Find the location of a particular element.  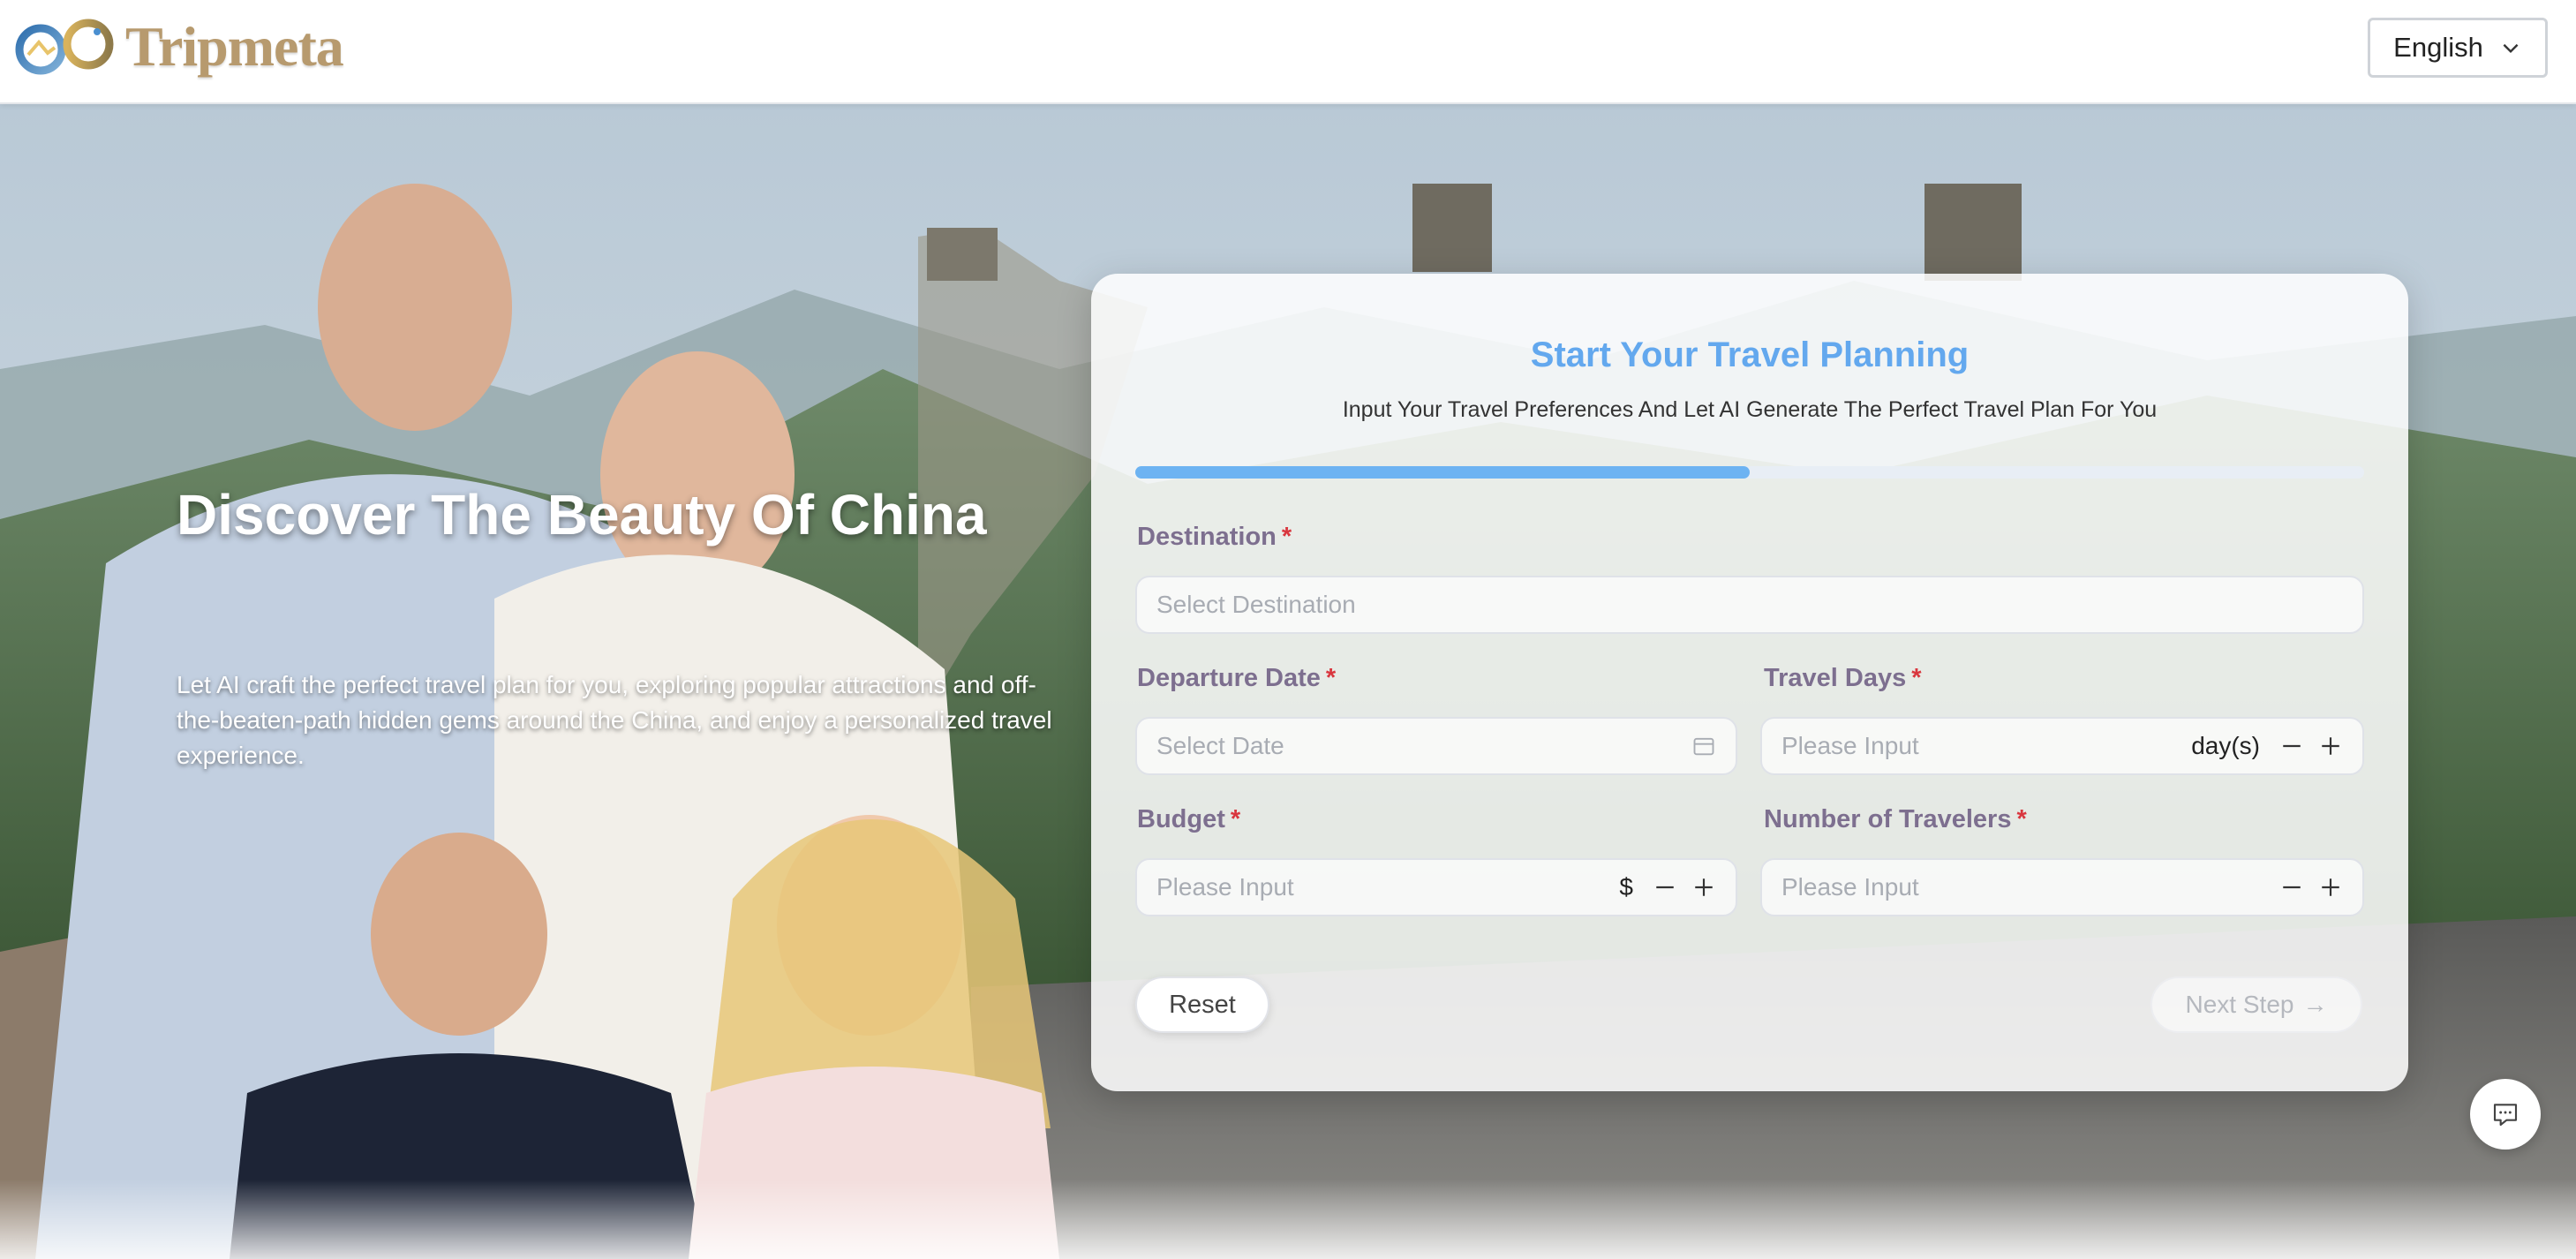

travelers-decrement-button is located at coordinates (2292, 887).